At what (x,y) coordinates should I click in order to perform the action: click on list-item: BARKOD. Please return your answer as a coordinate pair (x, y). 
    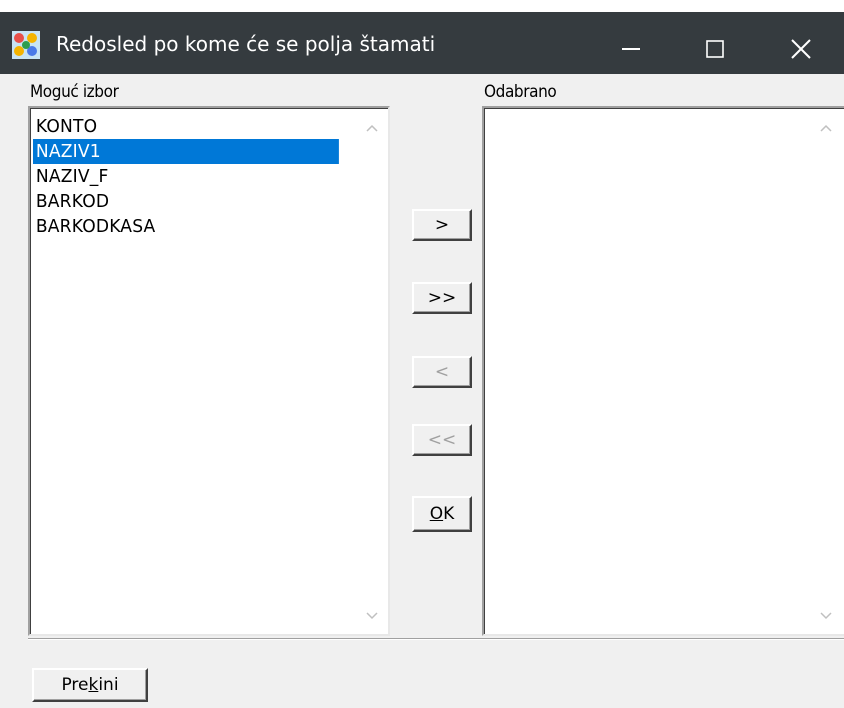
    Looking at the image, I should click on (186, 201).